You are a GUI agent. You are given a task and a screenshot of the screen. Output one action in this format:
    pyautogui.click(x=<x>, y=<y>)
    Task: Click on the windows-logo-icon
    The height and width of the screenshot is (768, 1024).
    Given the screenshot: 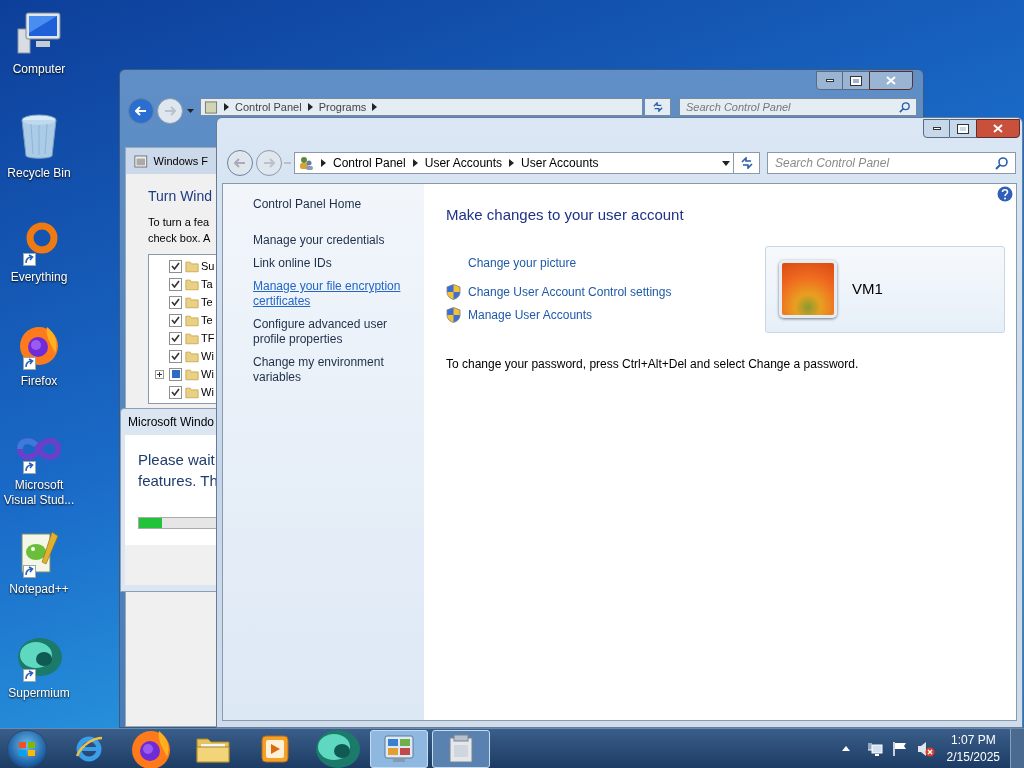 What is the action you would take?
    pyautogui.click(x=27, y=748)
    